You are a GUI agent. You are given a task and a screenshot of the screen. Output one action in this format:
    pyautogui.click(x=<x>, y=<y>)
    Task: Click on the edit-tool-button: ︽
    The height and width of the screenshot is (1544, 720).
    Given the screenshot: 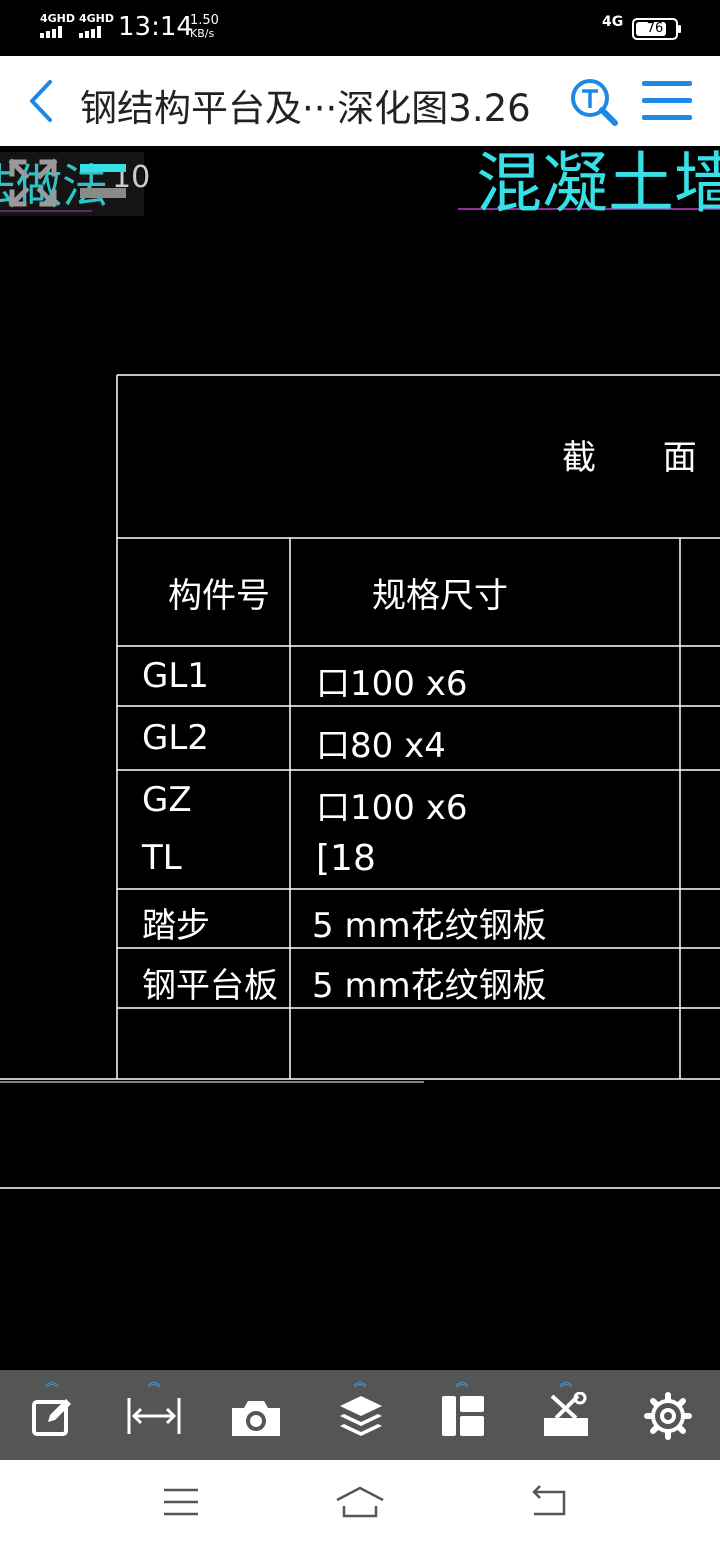 What is the action you would take?
    pyautogui.click(x=52, y=1415)
    